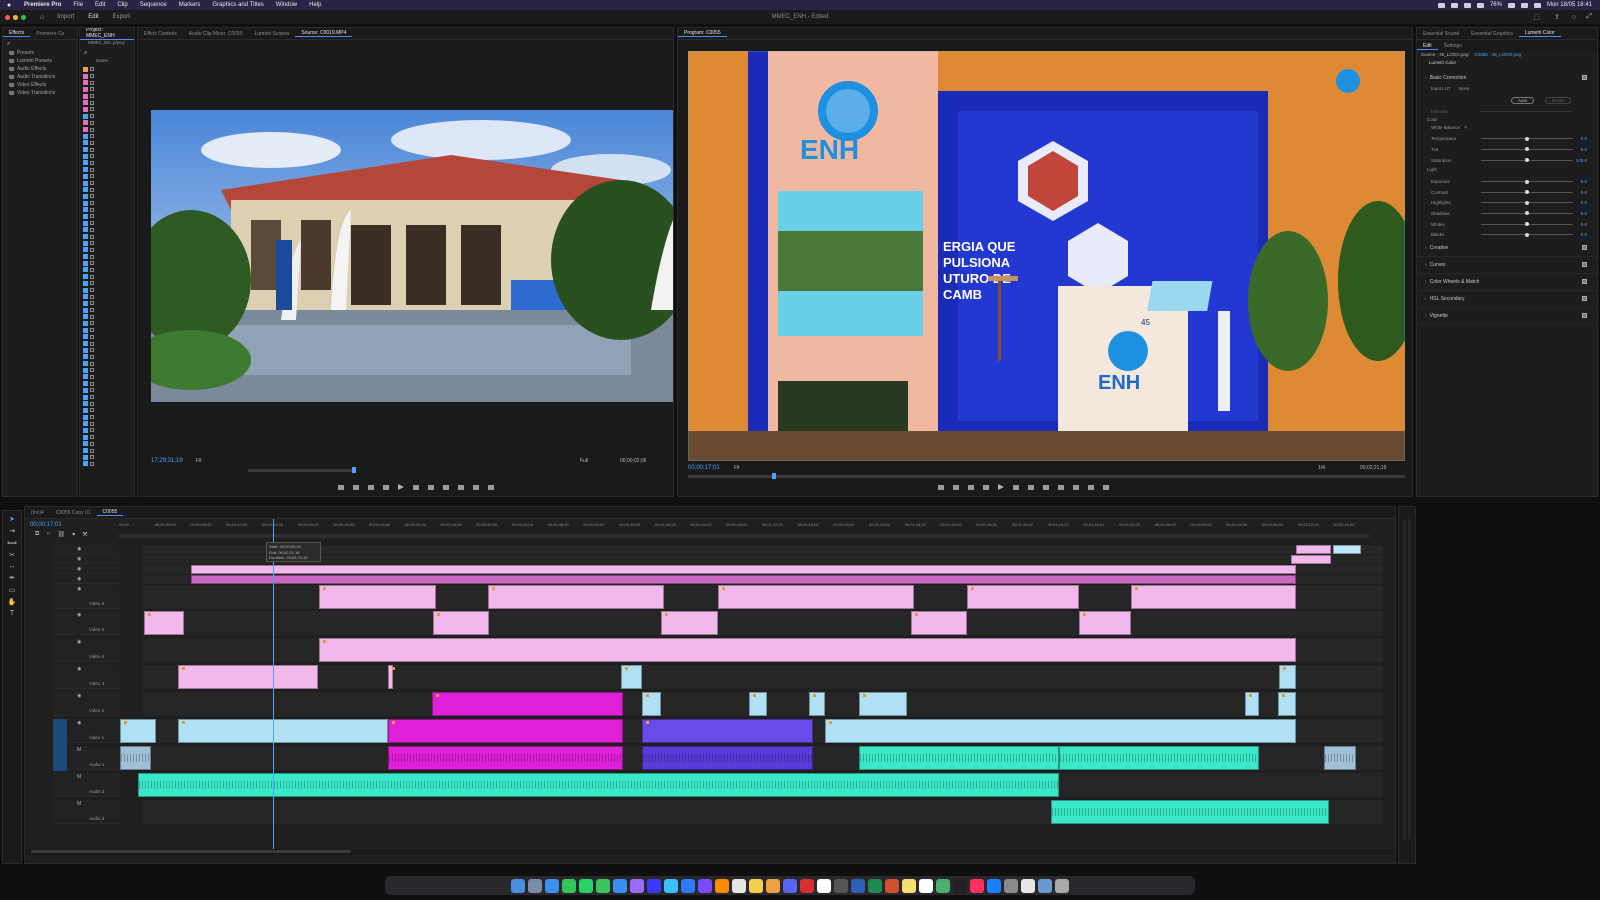 Image resolution: width=1600 pixels, height=900 pixels. I want to click on export-frame-button, so click(476, 487).